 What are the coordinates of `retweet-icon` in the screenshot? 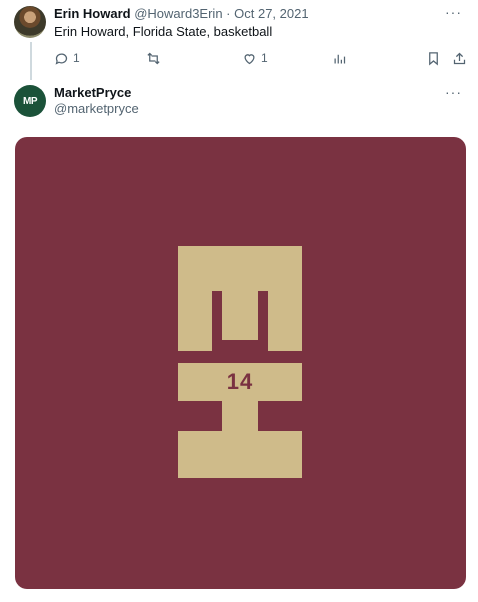 It's located at (153, 58).